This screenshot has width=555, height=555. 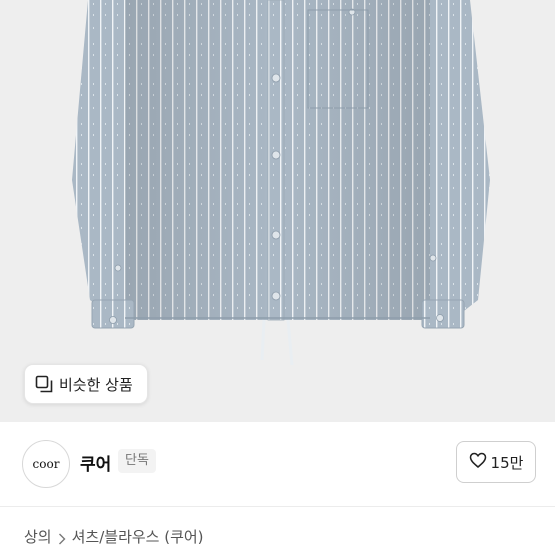 What do you see at coordinates (478, 462) in the screenshot?
I see `heart-icon` at bounding box center [478, 462].